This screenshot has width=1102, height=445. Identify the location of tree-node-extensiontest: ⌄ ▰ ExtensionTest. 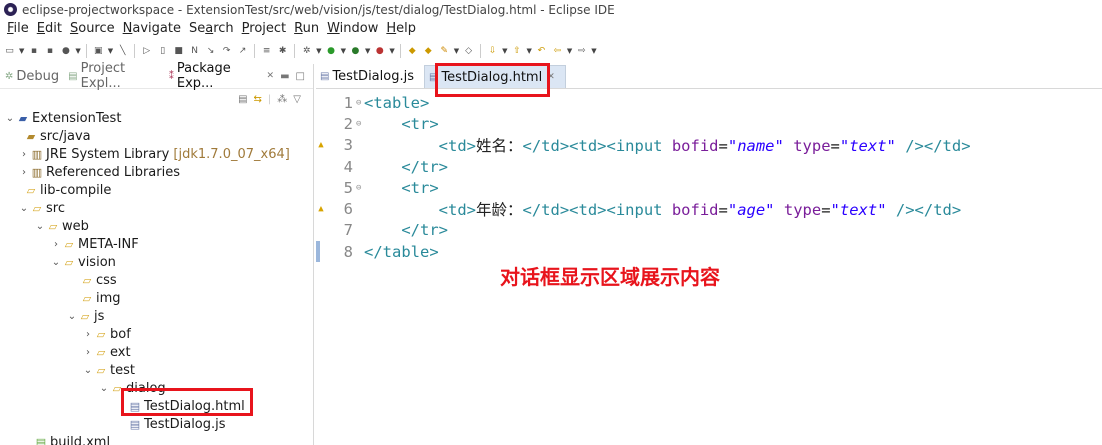
(156, 118).